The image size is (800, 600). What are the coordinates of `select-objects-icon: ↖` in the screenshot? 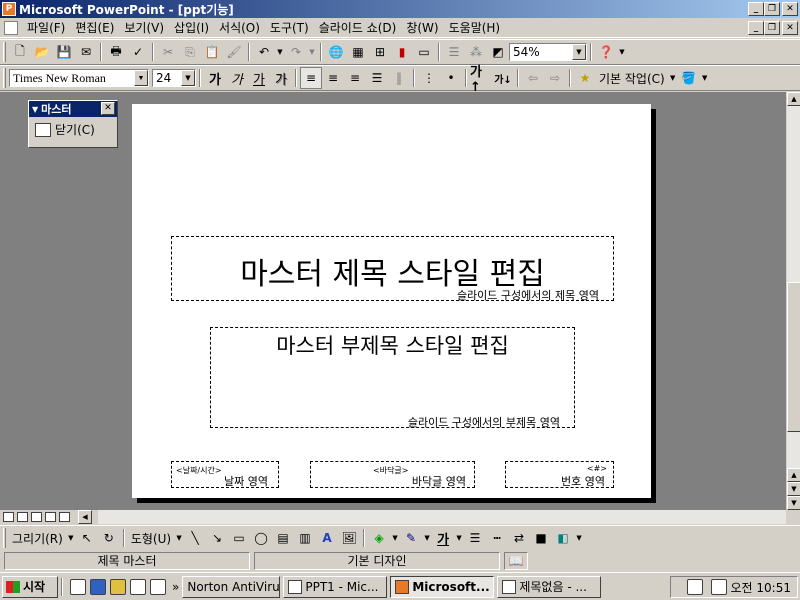 It's located at (87, 538).